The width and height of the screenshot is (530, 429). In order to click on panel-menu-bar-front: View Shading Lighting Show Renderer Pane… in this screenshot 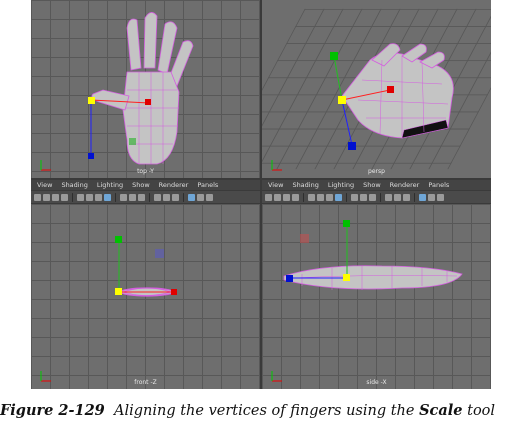, I will do `click(145, 185)`.